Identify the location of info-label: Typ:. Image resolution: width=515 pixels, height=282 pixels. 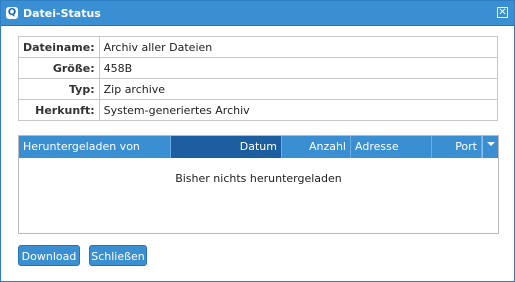
(59, 89).